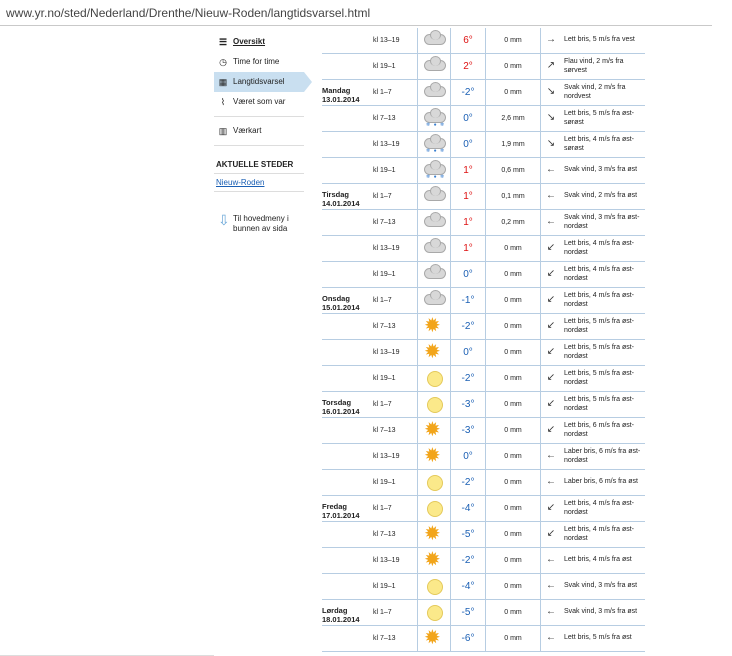 The height and width of the screenshot is (656, 732). I want to click on sidebar-item-langtidsvarsel: ▦ Langtidsvarsel, so click(263, 82).